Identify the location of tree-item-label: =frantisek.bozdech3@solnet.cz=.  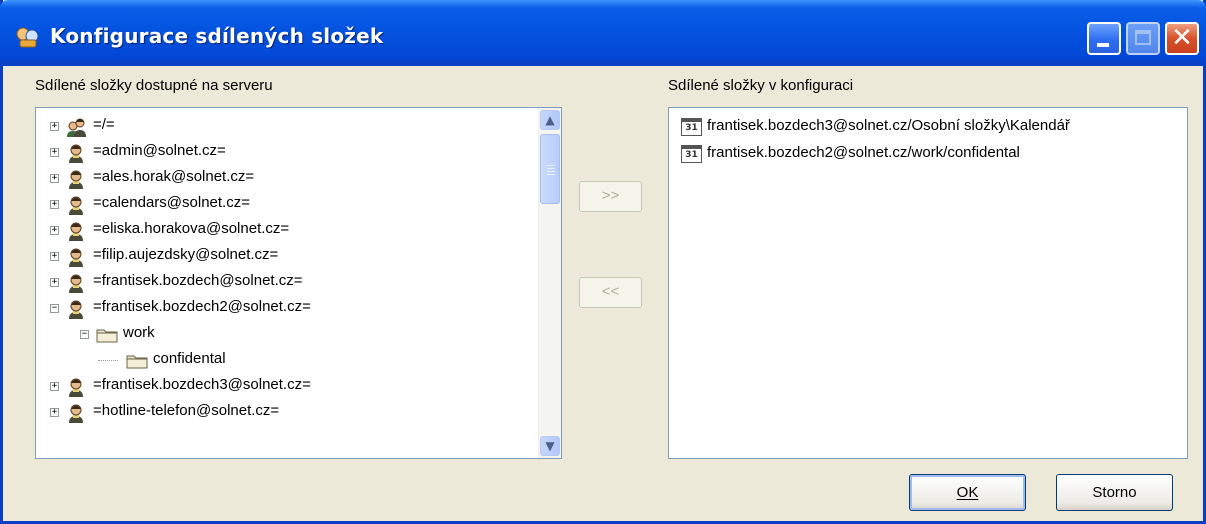
(202, 384).